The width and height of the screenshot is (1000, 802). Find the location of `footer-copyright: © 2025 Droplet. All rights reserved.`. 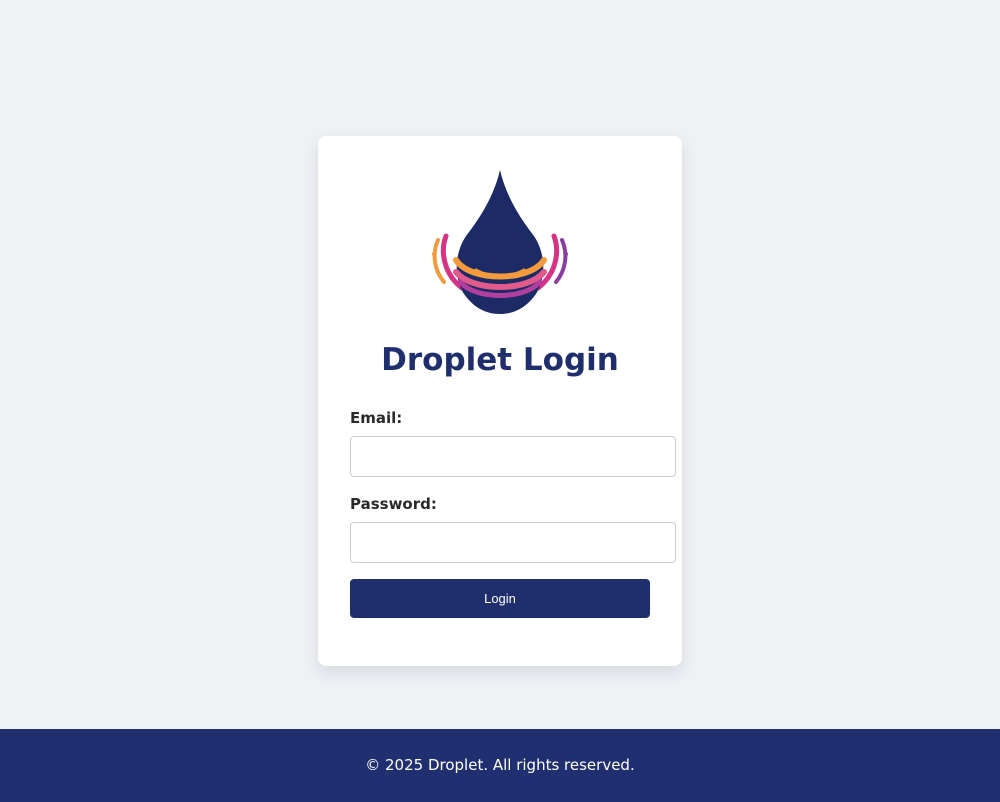

footer-copyright: © 2025 Droplet. All rights reserved. is located at coordinates (500, 765).